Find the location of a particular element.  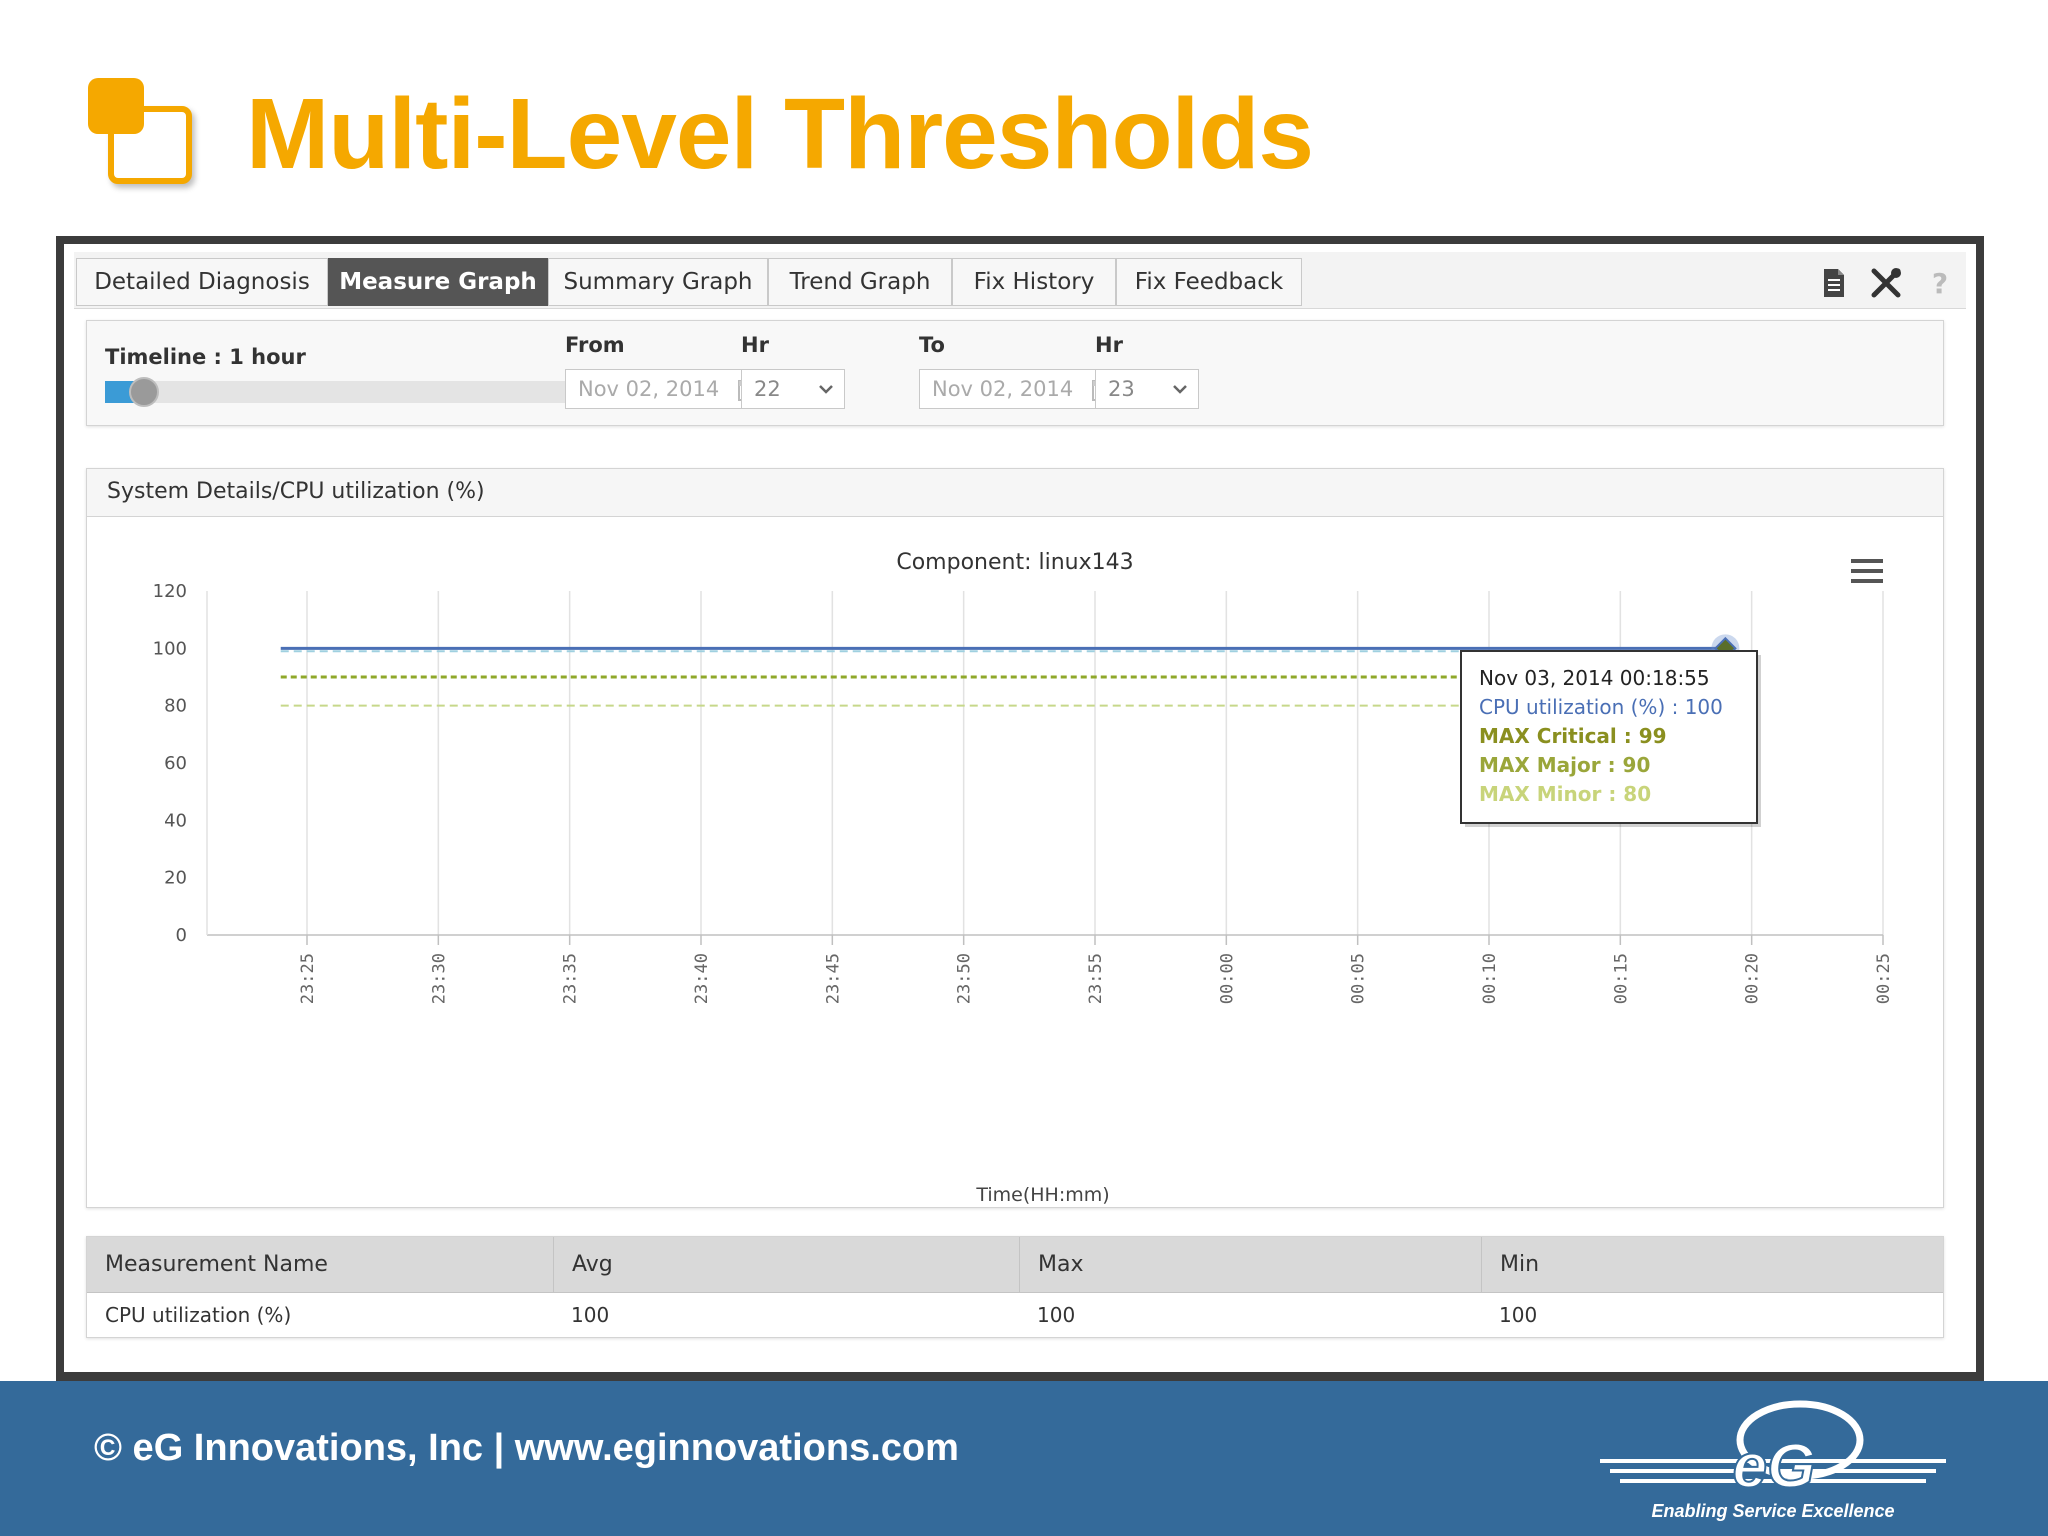

x-tick-label: 23:50 is located at coordinates (965, 978).